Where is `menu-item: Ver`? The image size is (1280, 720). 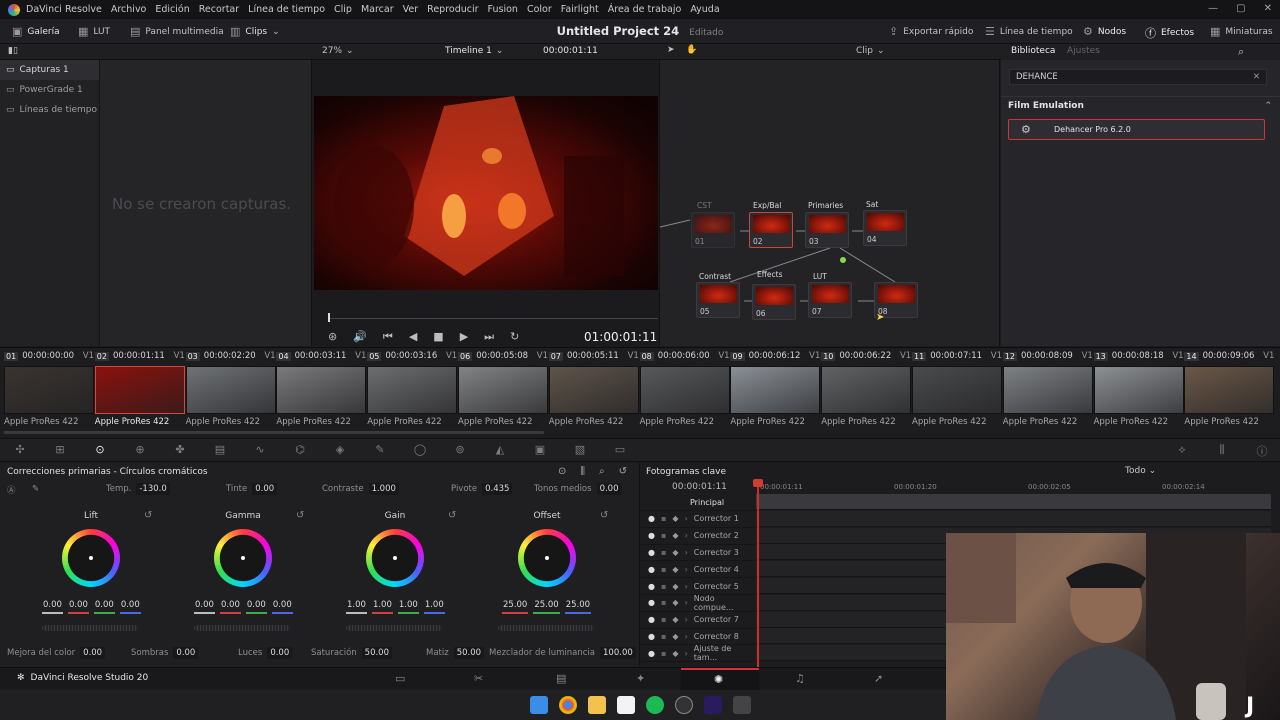 menu-item: Ver is located at coordinates (411, 9).